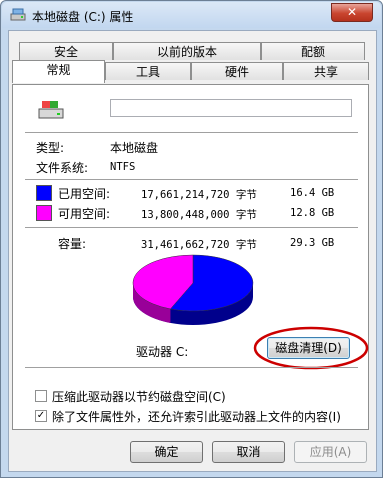 The height and width of the screenshot is (478, 383). Describe the element at coordinates (311, 348) in the screenshot. I see `highlight-ellipse` at that location.